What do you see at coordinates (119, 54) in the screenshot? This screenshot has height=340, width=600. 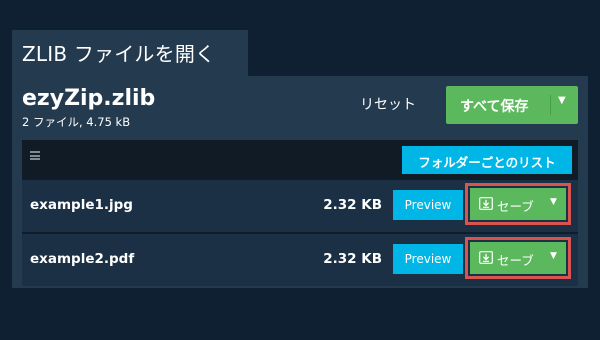 I see `page-title: ZLIB ファイルを開く` at bounding box center [119, 54].